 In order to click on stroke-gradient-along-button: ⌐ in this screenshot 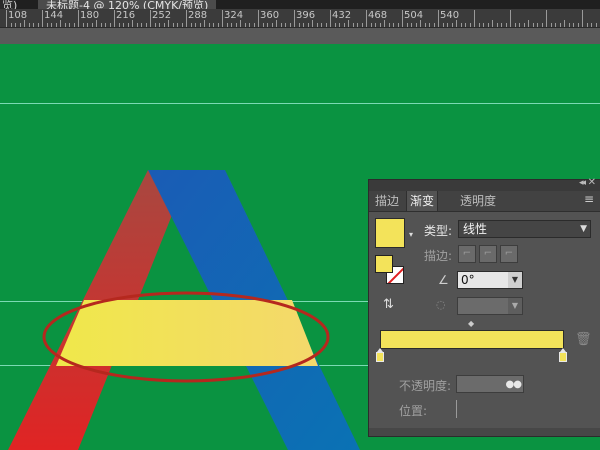, I will do `click(488, 254)`.